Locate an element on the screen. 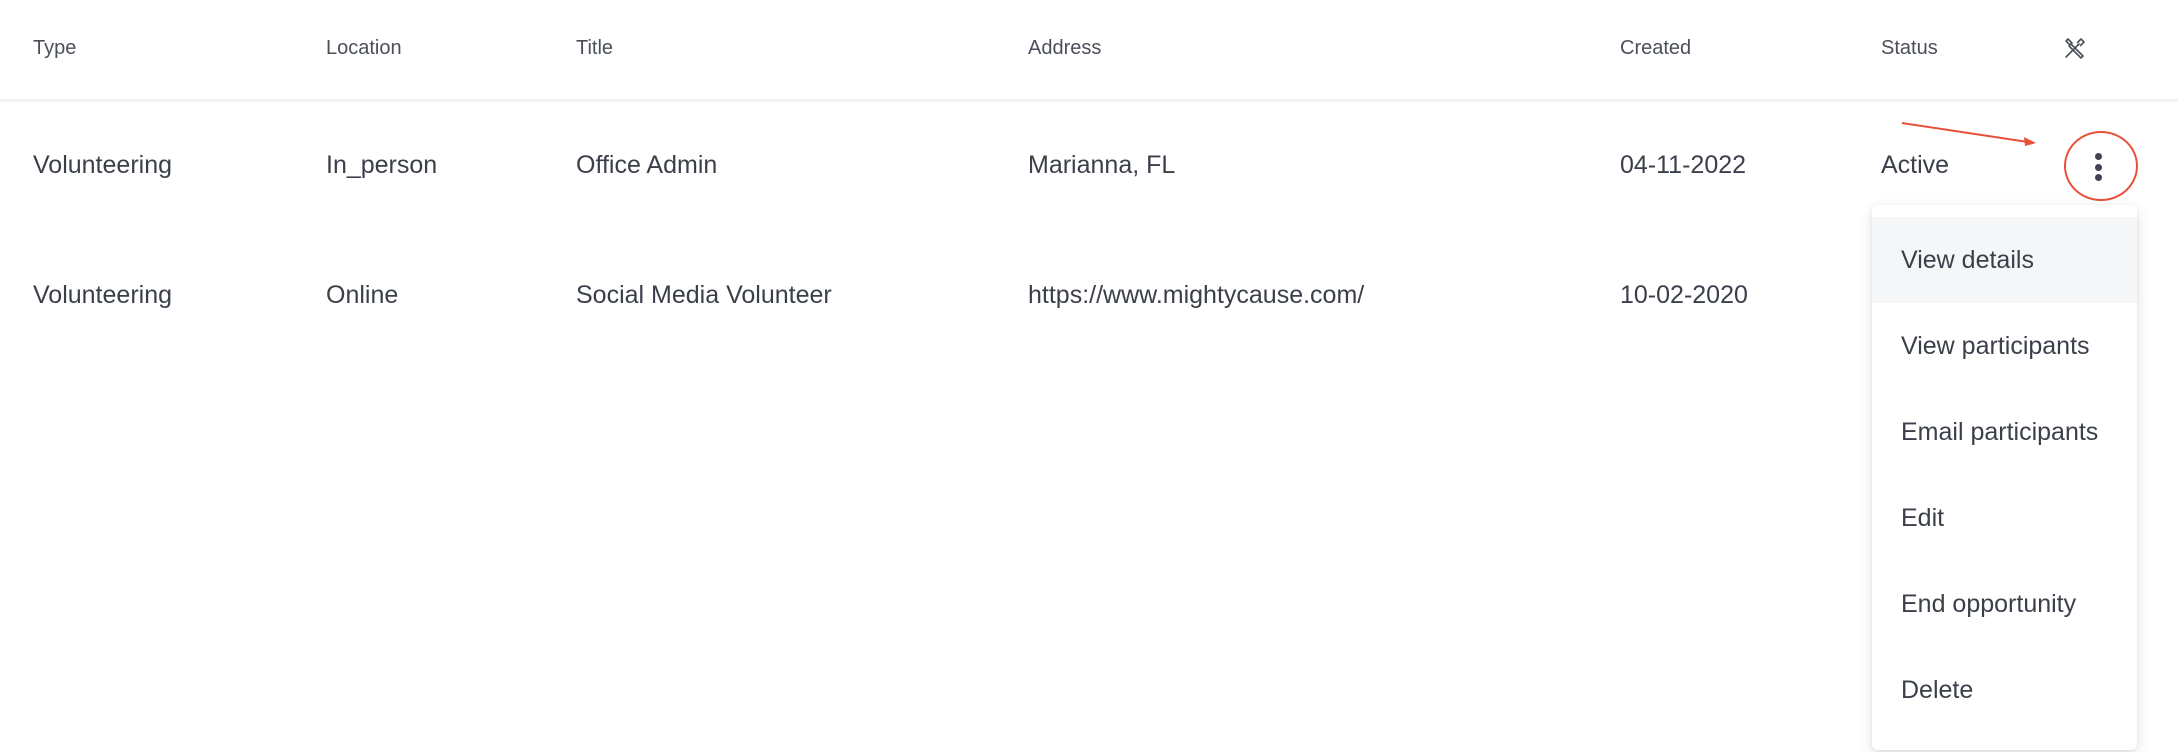 This screenshot has height=752, width=2178. menu-item-view-participants: View participants is located at coordinates (2004, 346).